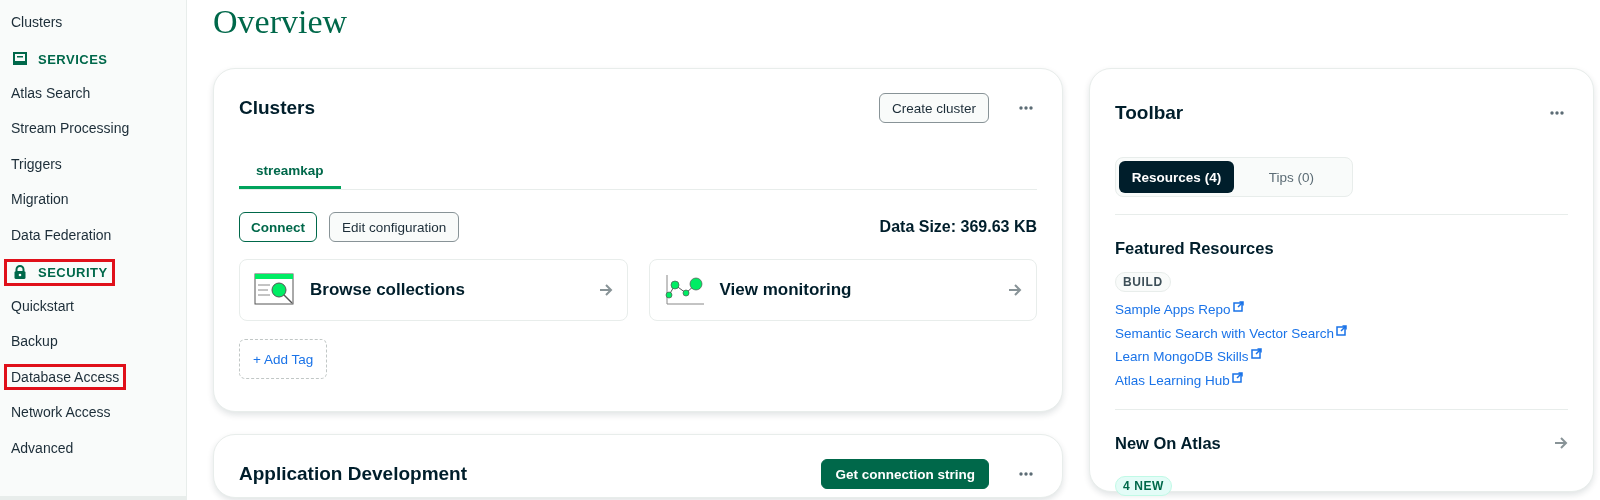  Describe the element at coordinates (34, 341) in the screenshot. I see `sidebar-item: Backup` at that location.